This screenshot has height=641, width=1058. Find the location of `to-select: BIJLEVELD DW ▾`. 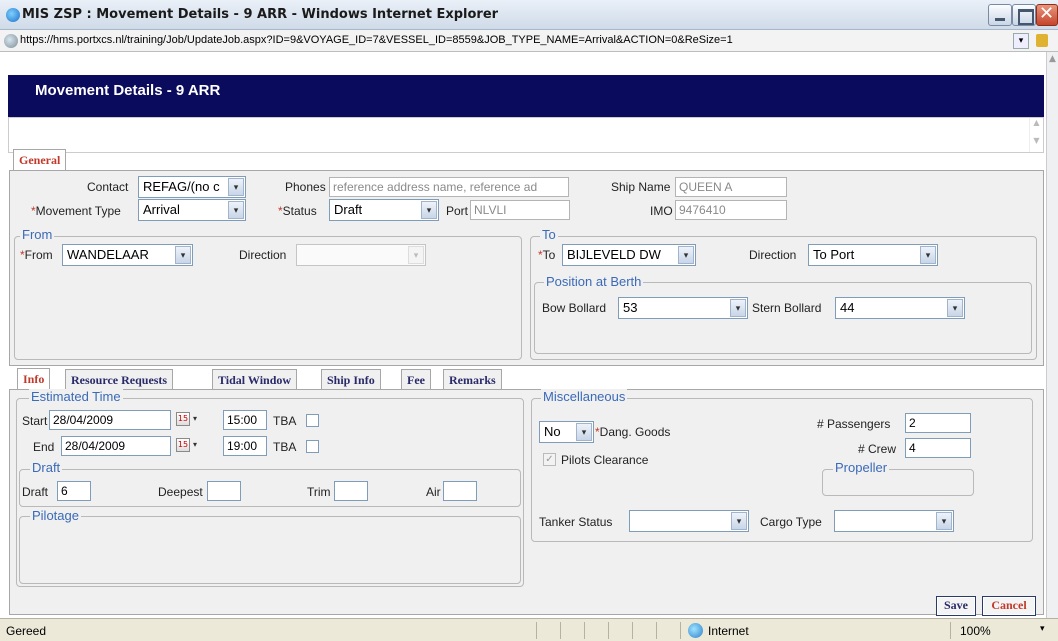

to-select: BIJLEVELD DW ▾ is located at coordinates (629, 255).